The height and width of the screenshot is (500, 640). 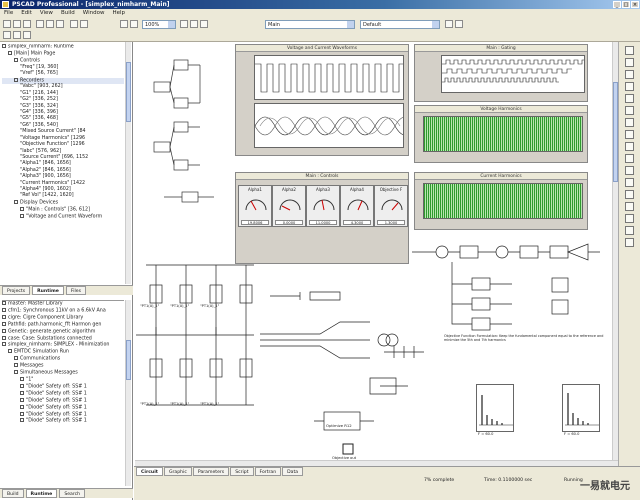 What do you see at coordinates (63, 325) in the screenshot?
I see `tree-item: Pathfid: path.harmonic_fft Harmon gen` at bounding box center [63, 325].